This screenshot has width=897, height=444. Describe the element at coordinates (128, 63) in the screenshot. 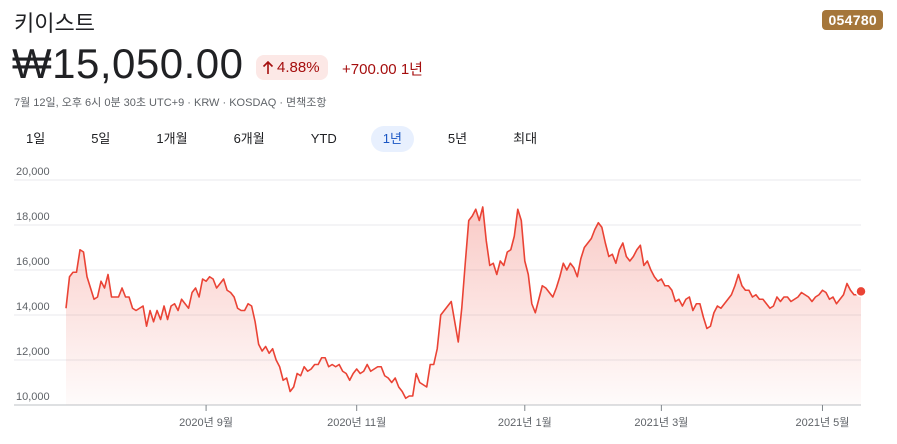

I see `current-price: ₩15,050.00` at that location.